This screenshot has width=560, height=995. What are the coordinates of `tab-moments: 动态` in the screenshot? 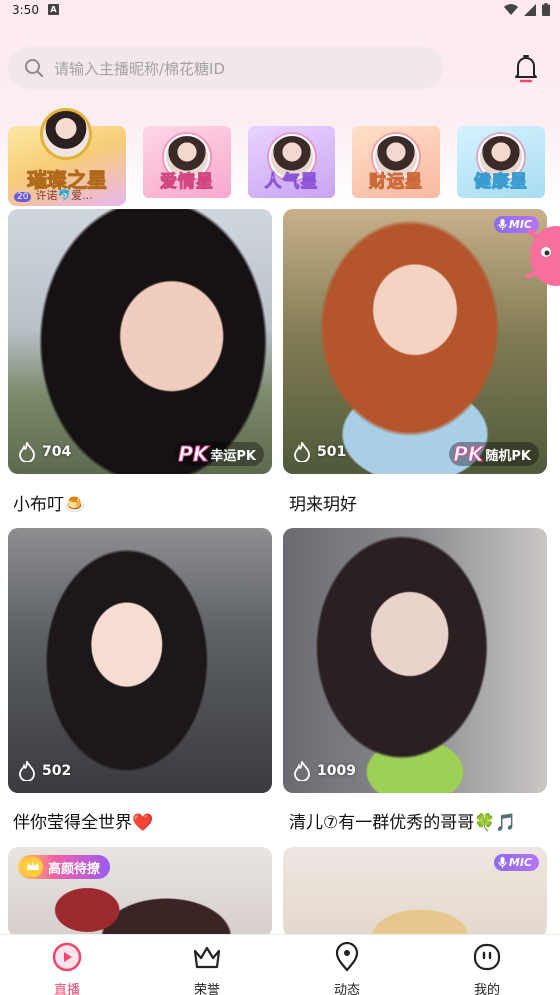 It's located at (347, 968).